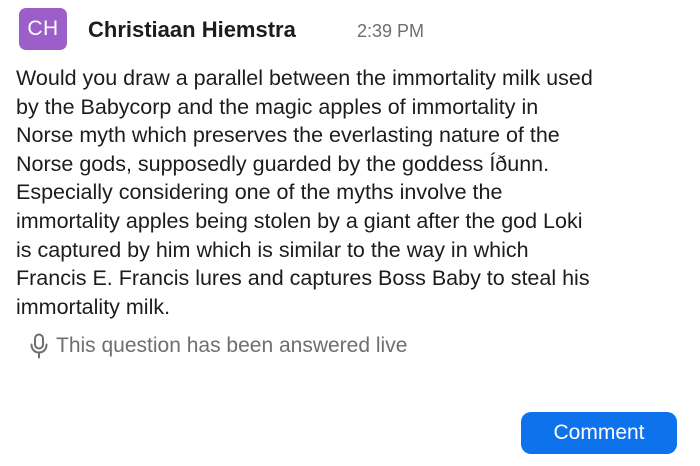  I want to click on avatar-initials: CH, so click(43, 28).